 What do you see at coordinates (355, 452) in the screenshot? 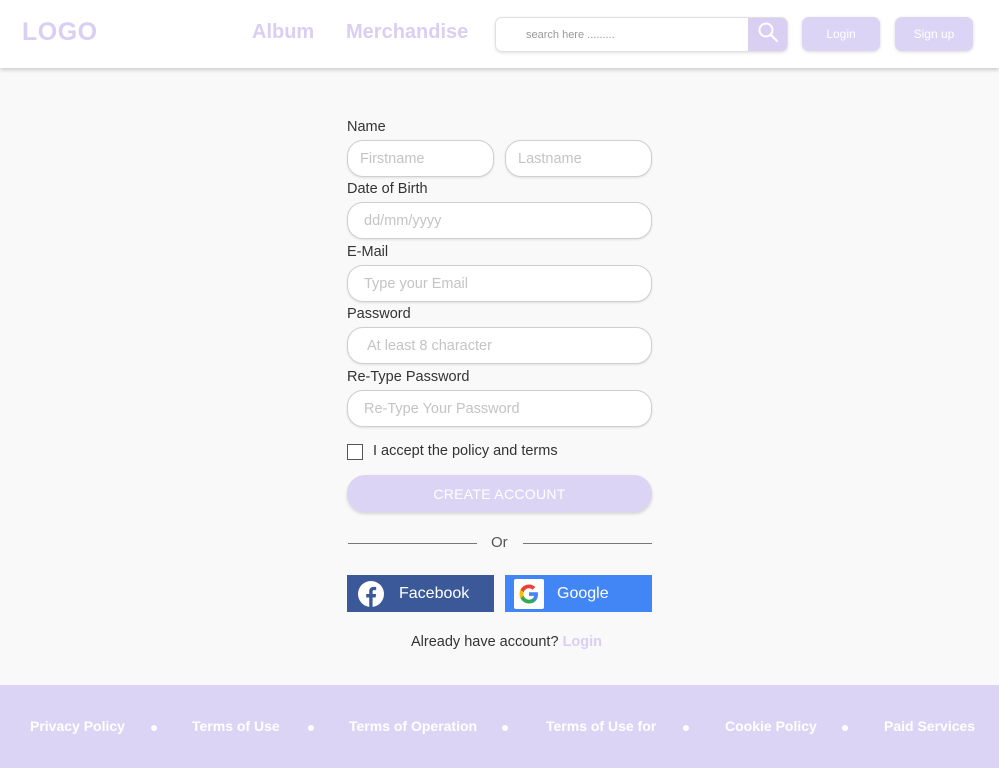
I see `accept-terms-checkbox` at bounding box center [355, 452].